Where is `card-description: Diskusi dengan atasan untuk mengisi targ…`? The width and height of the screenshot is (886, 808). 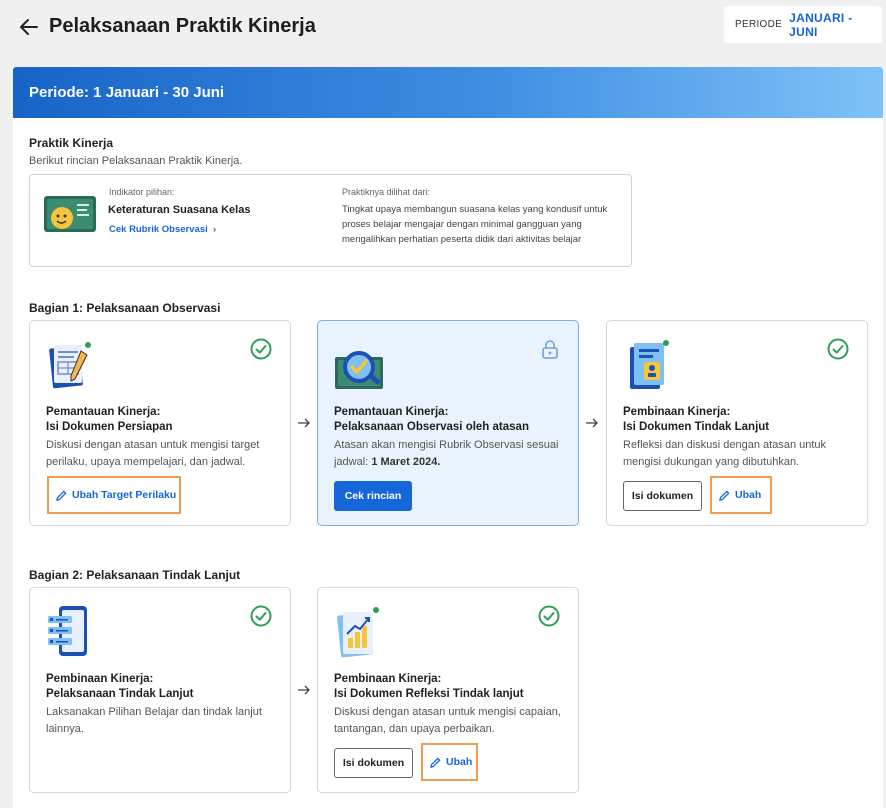
card-description: Diskusi dengan atasan untuk mengisi targ… is located at coordinates (153, 453).